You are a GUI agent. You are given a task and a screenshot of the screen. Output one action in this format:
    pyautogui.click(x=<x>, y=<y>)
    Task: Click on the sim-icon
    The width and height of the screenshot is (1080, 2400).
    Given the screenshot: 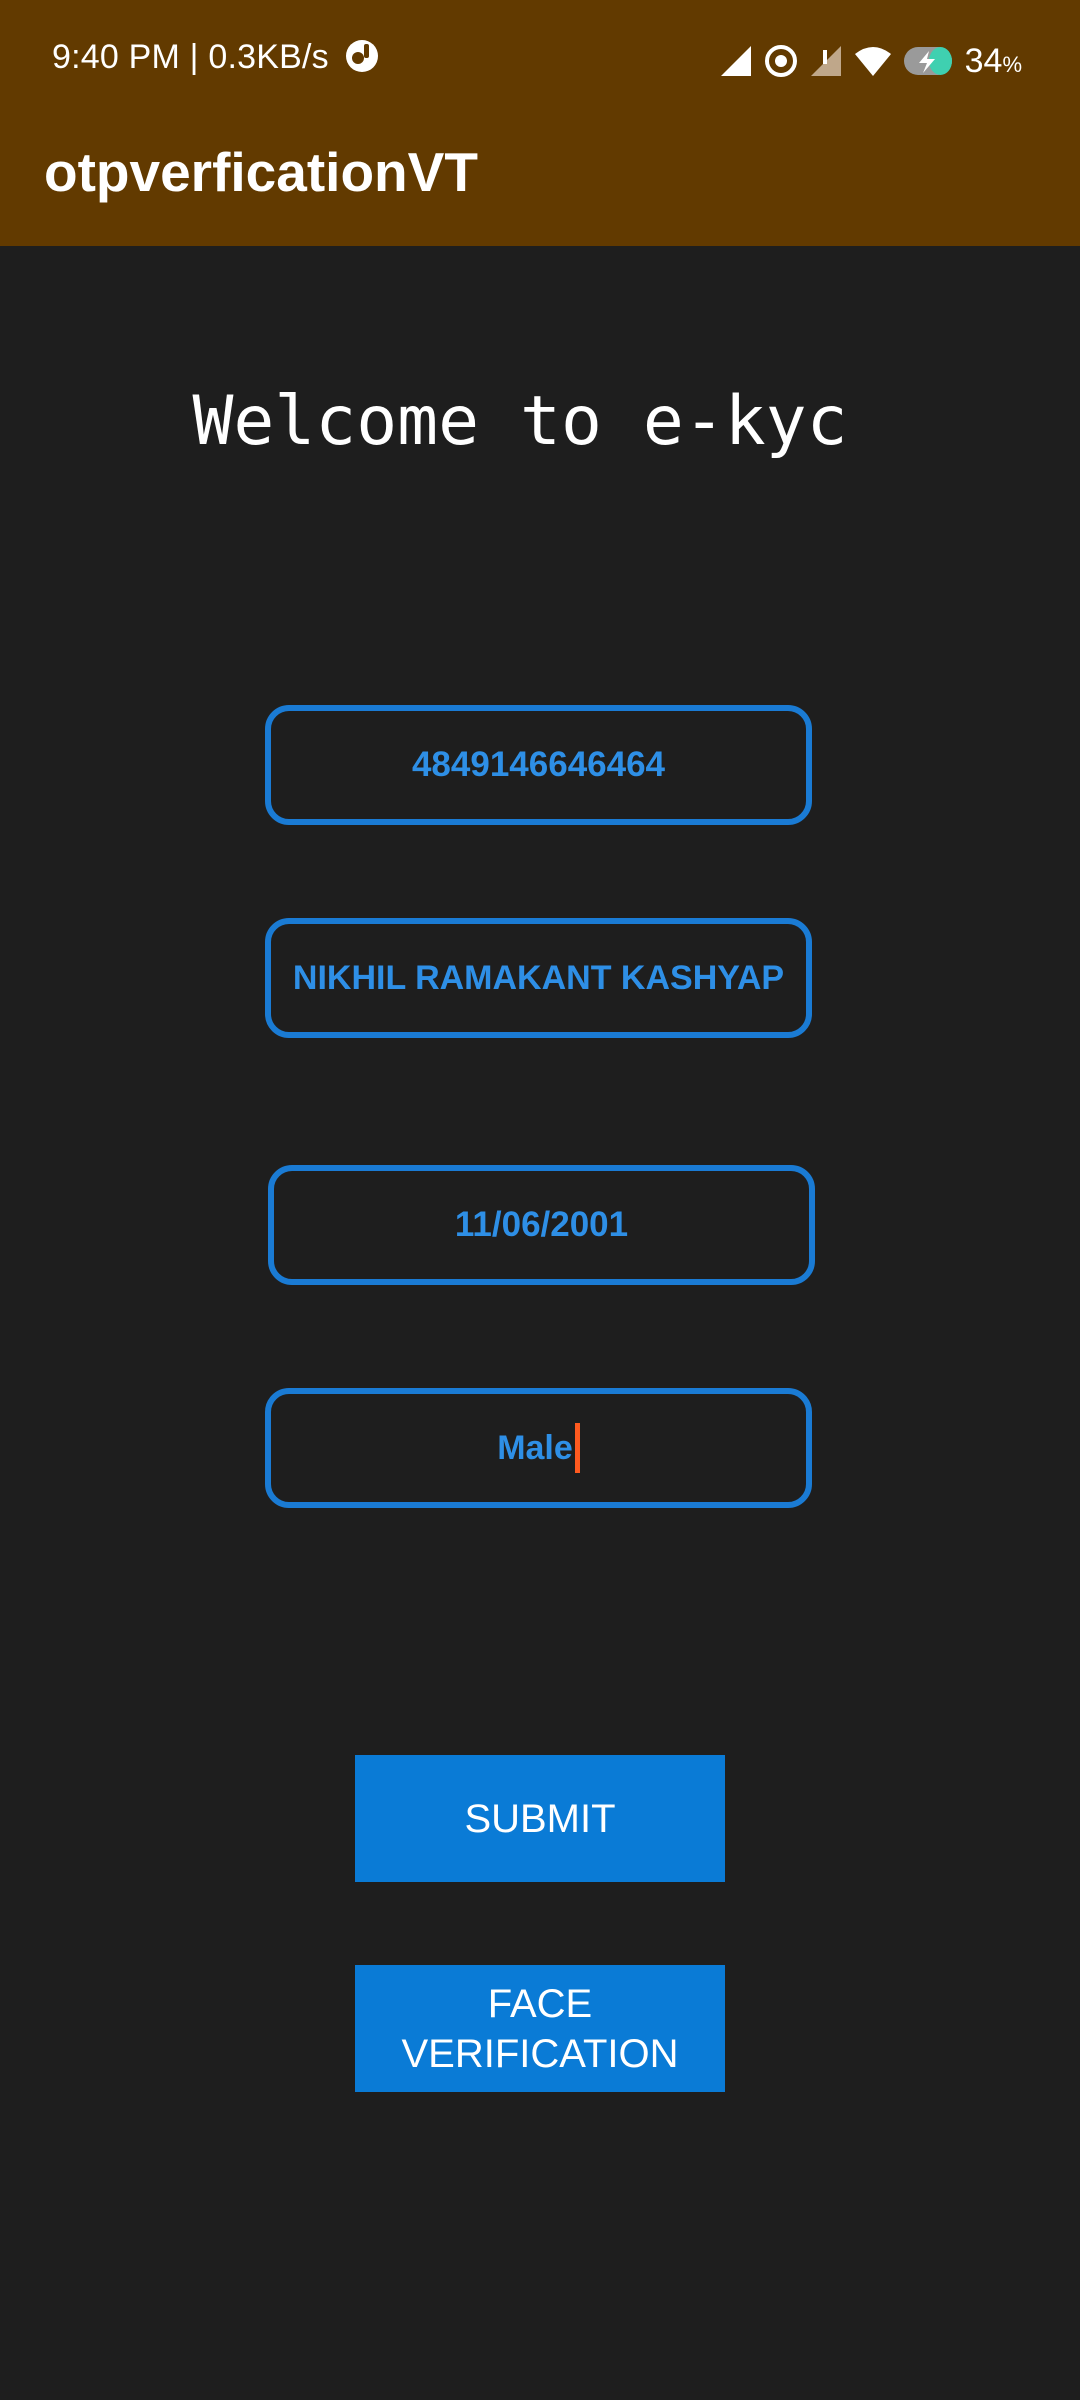 What is the action you would take?
    pyautogui.click(x=825, y=61)
    